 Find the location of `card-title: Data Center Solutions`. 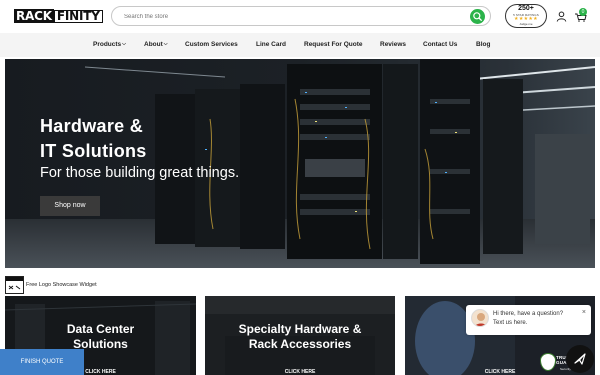

card-title: Data Center Solutions is located at coordinates (100, 336).